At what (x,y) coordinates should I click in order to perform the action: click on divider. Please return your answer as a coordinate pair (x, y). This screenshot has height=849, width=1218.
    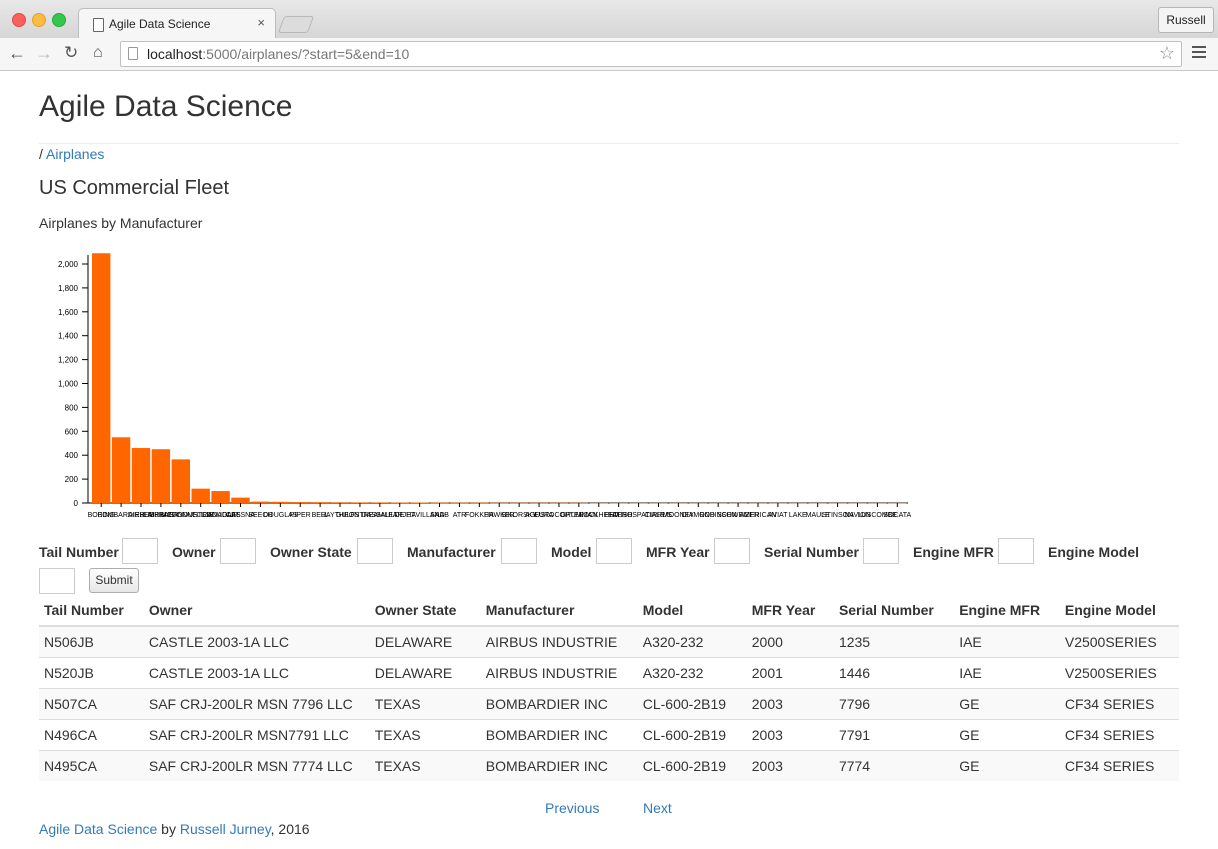
    Looking at the image, I should click on (609, 143).